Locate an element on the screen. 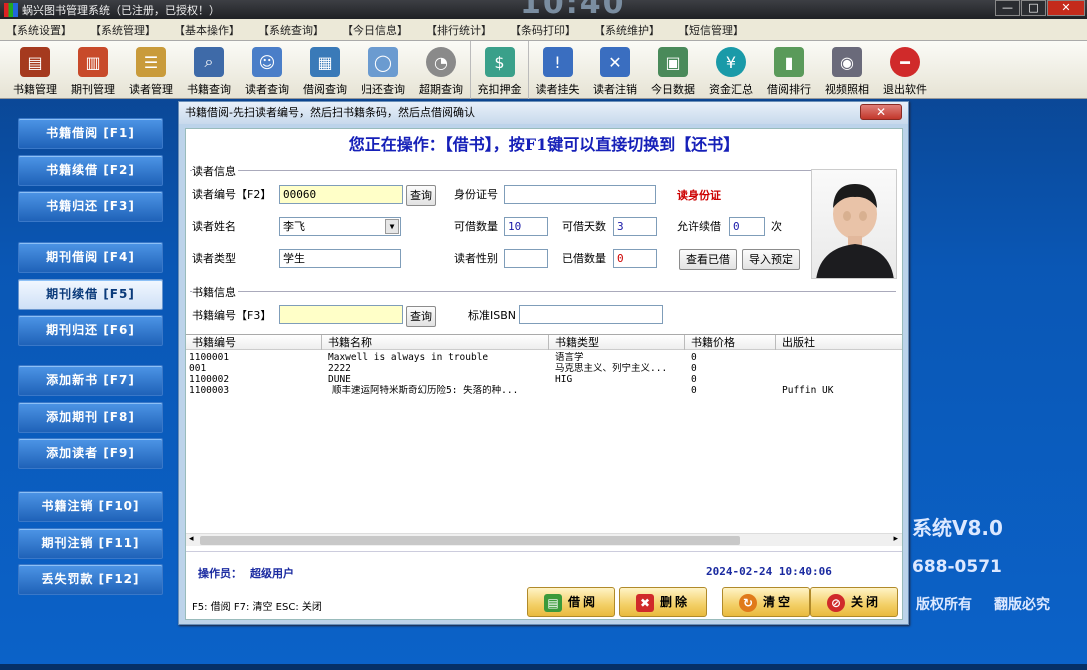 The height and width of the screenshot is (670, 1087). sidebar-book-borrow: 书籍借阅 [F1] is located at coordinates (90, 133).